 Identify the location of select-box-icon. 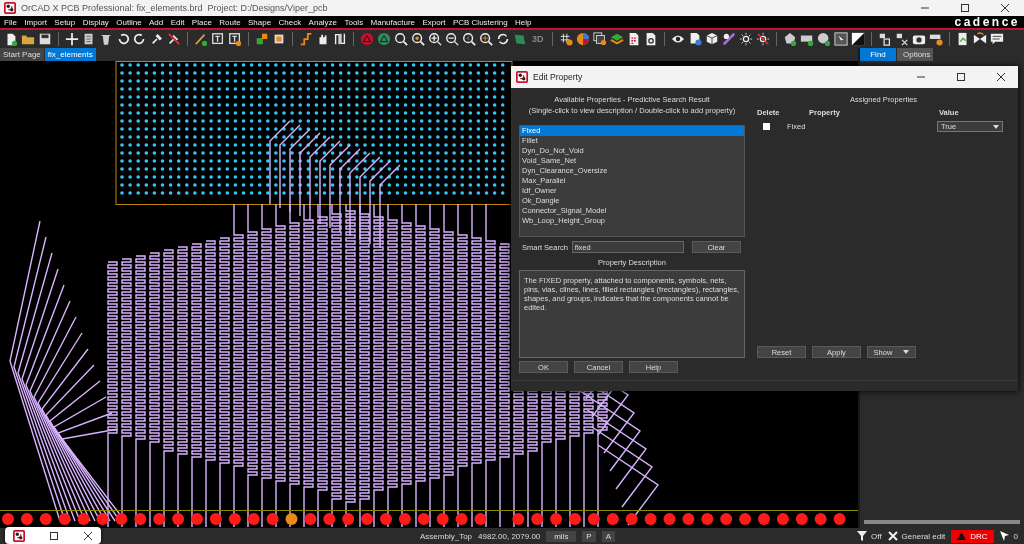
(840, 39).